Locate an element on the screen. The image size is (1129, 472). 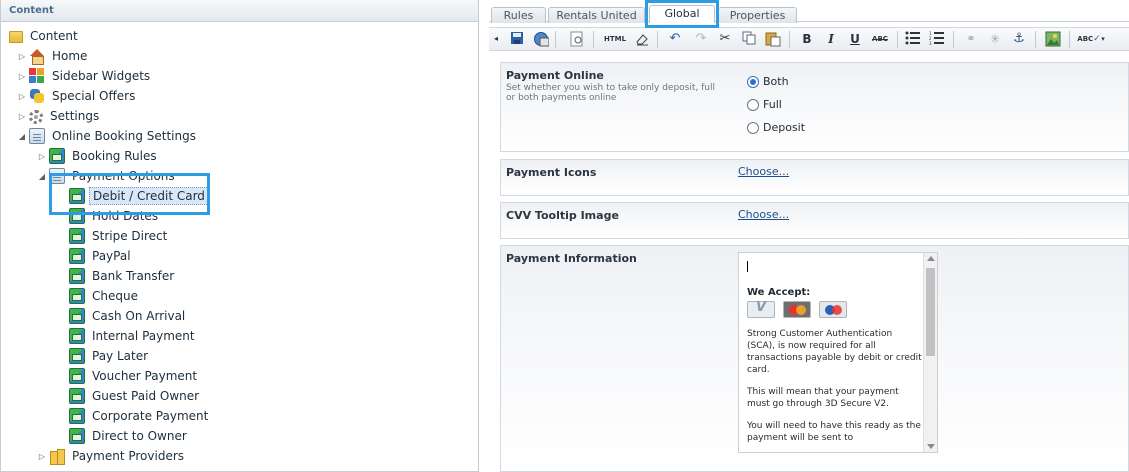
anchor-icon: ⚓ is located at coordinates (1019, 39).